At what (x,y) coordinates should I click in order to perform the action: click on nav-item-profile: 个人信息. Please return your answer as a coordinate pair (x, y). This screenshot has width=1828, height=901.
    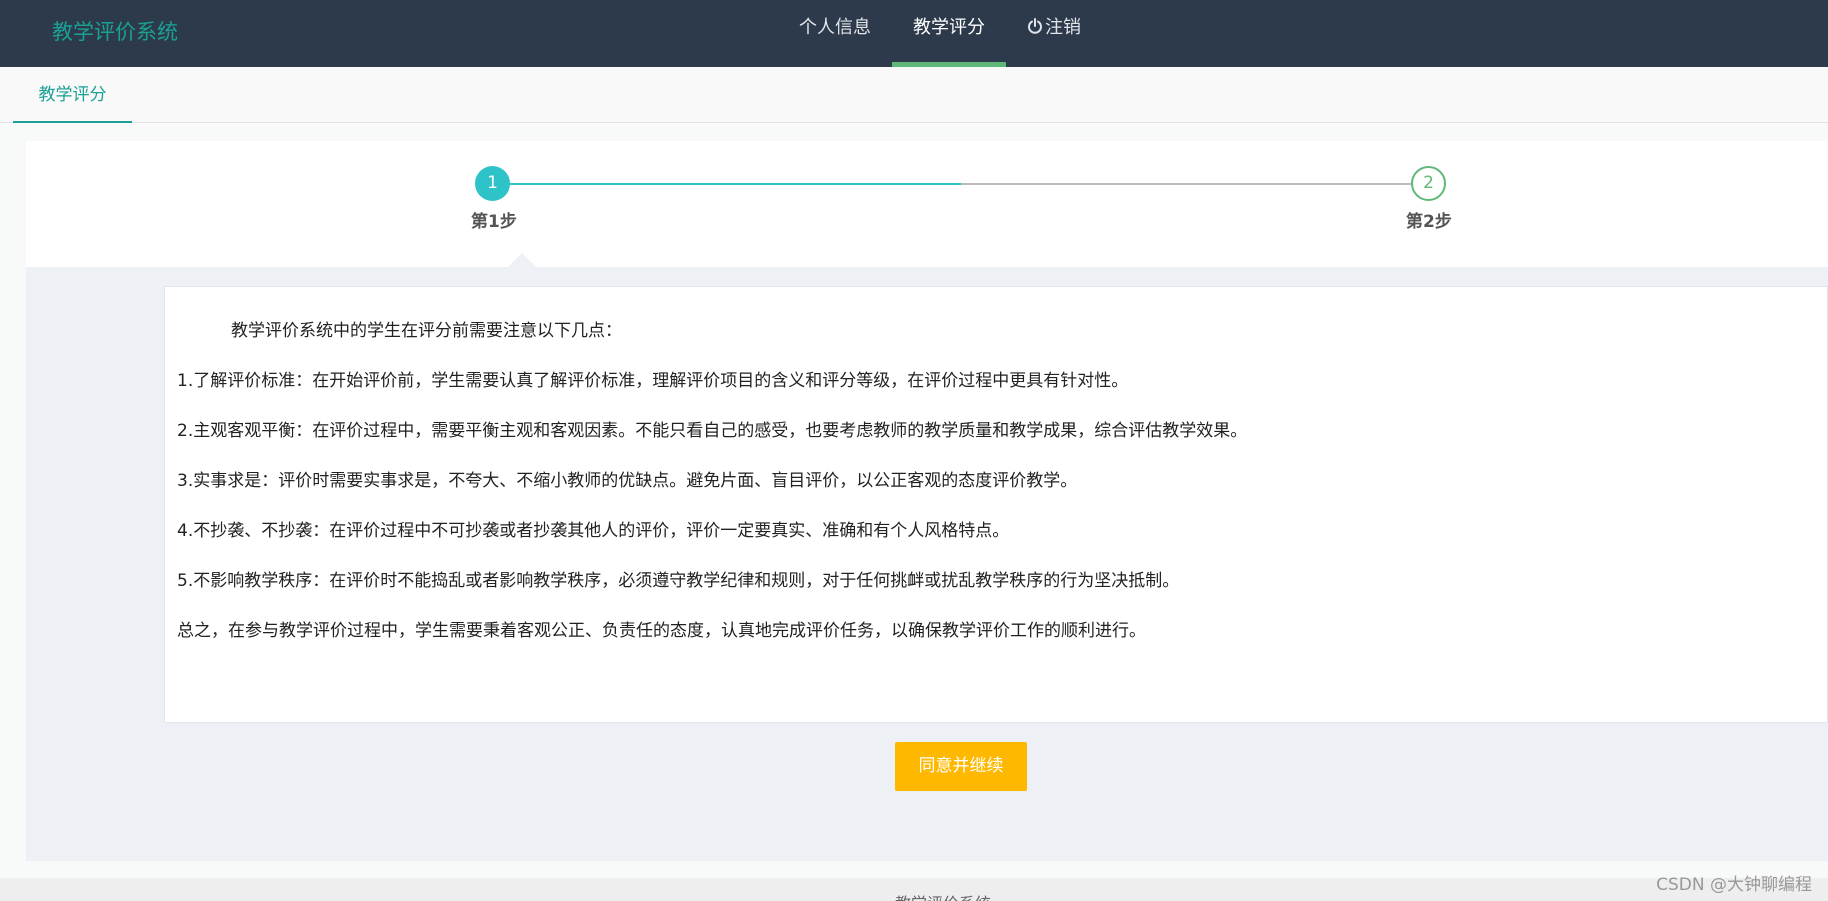
    Looking at the image, I should click on (835, 33).